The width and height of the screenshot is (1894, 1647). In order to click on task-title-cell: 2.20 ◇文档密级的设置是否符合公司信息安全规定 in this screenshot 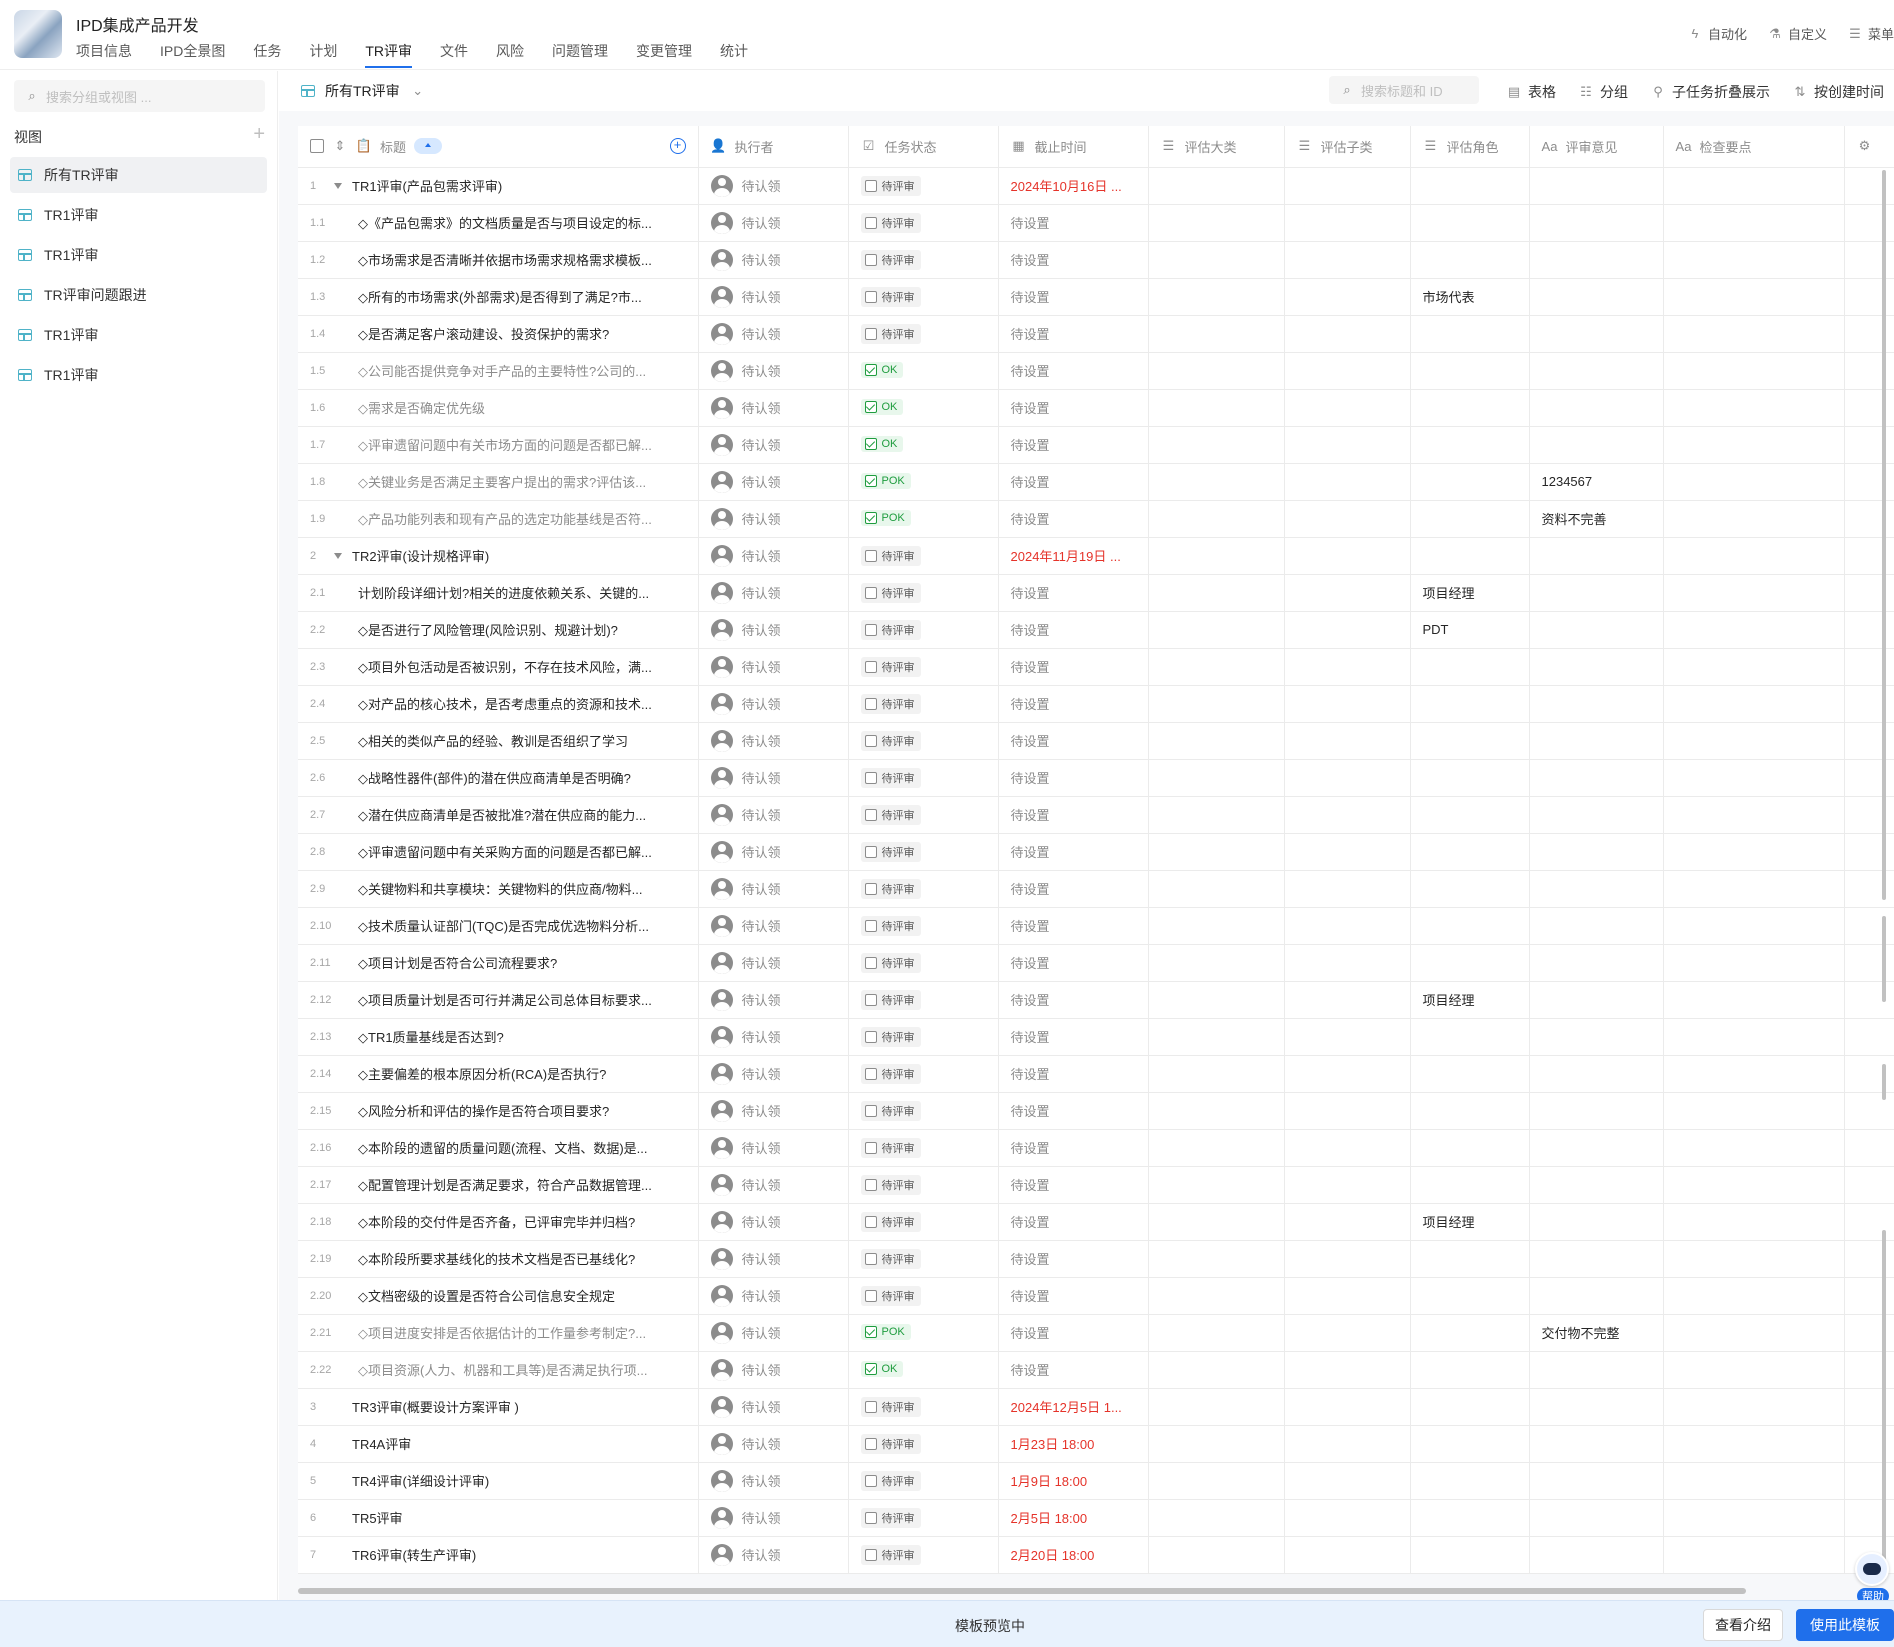, I will do `click(498, 1296)`.